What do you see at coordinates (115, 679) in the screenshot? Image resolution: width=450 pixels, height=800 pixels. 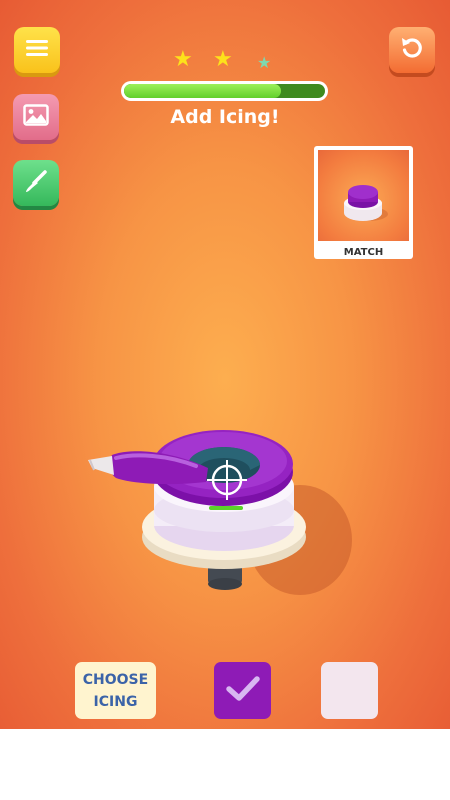 I see `choose-icing-label-line1: CHOOSE` at bounding box center [115, 679].